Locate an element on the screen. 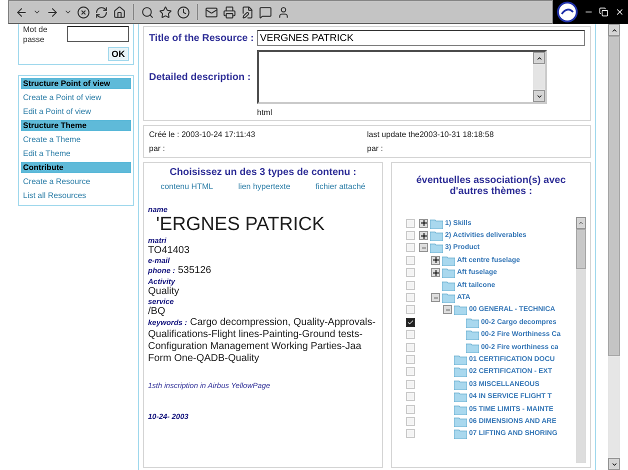  home-icon is located at coordinates (119, 12).